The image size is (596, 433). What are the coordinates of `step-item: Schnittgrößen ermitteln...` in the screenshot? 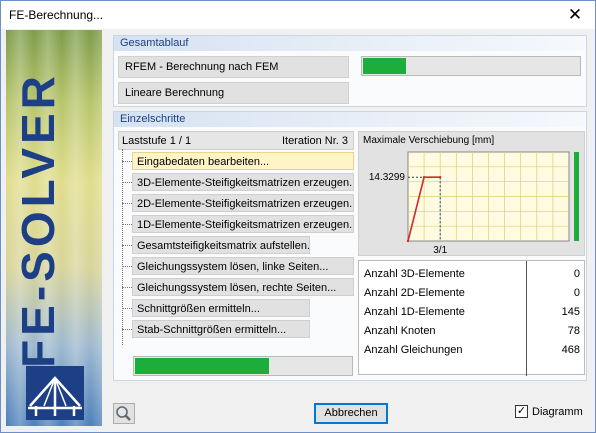 It's located at (221, 308).